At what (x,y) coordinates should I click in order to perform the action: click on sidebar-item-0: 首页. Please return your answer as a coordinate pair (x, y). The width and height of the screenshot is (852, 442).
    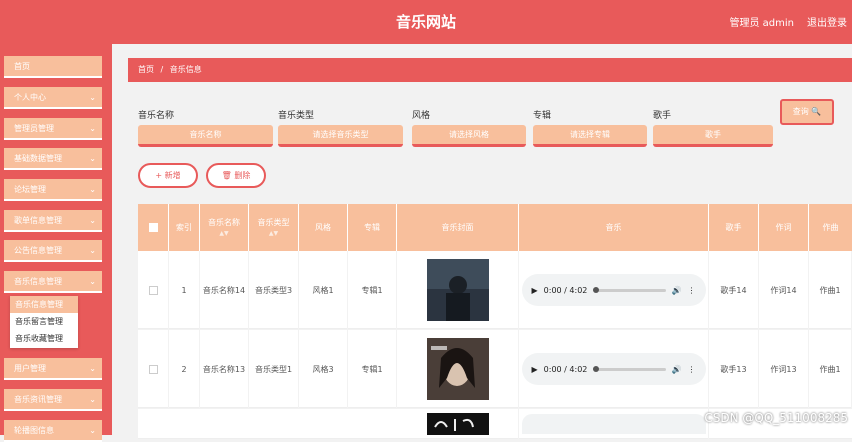
    Looking at the image, I should click on (53, 67).